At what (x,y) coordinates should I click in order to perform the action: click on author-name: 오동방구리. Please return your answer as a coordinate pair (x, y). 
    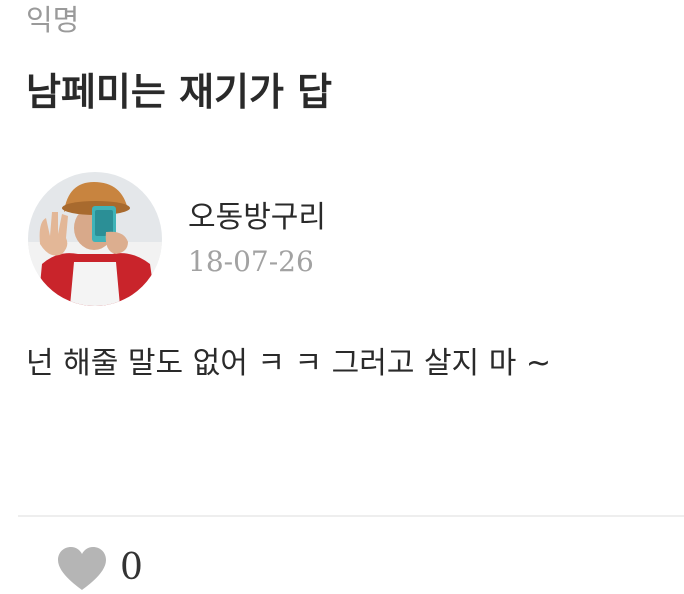
    Looking at the image, I should click on (257, 218).